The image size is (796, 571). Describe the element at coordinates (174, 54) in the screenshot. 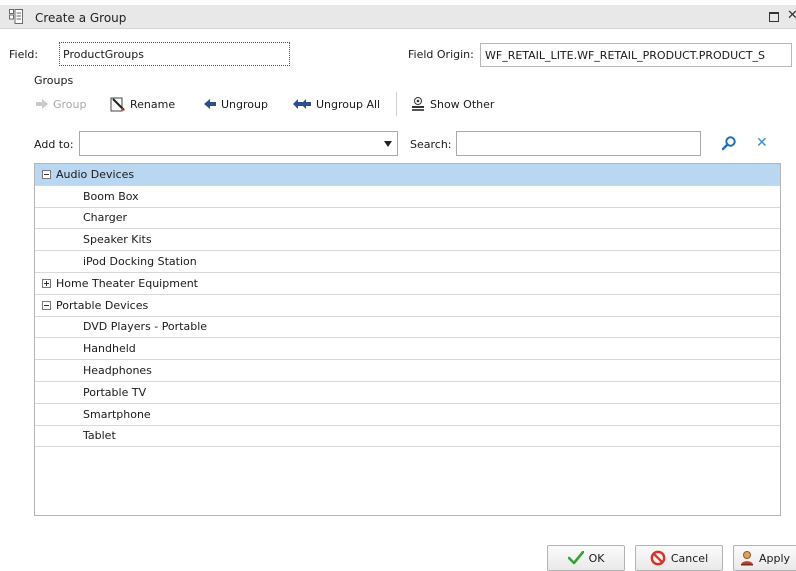

I see `field-name-input: ProductGroups` at that location.